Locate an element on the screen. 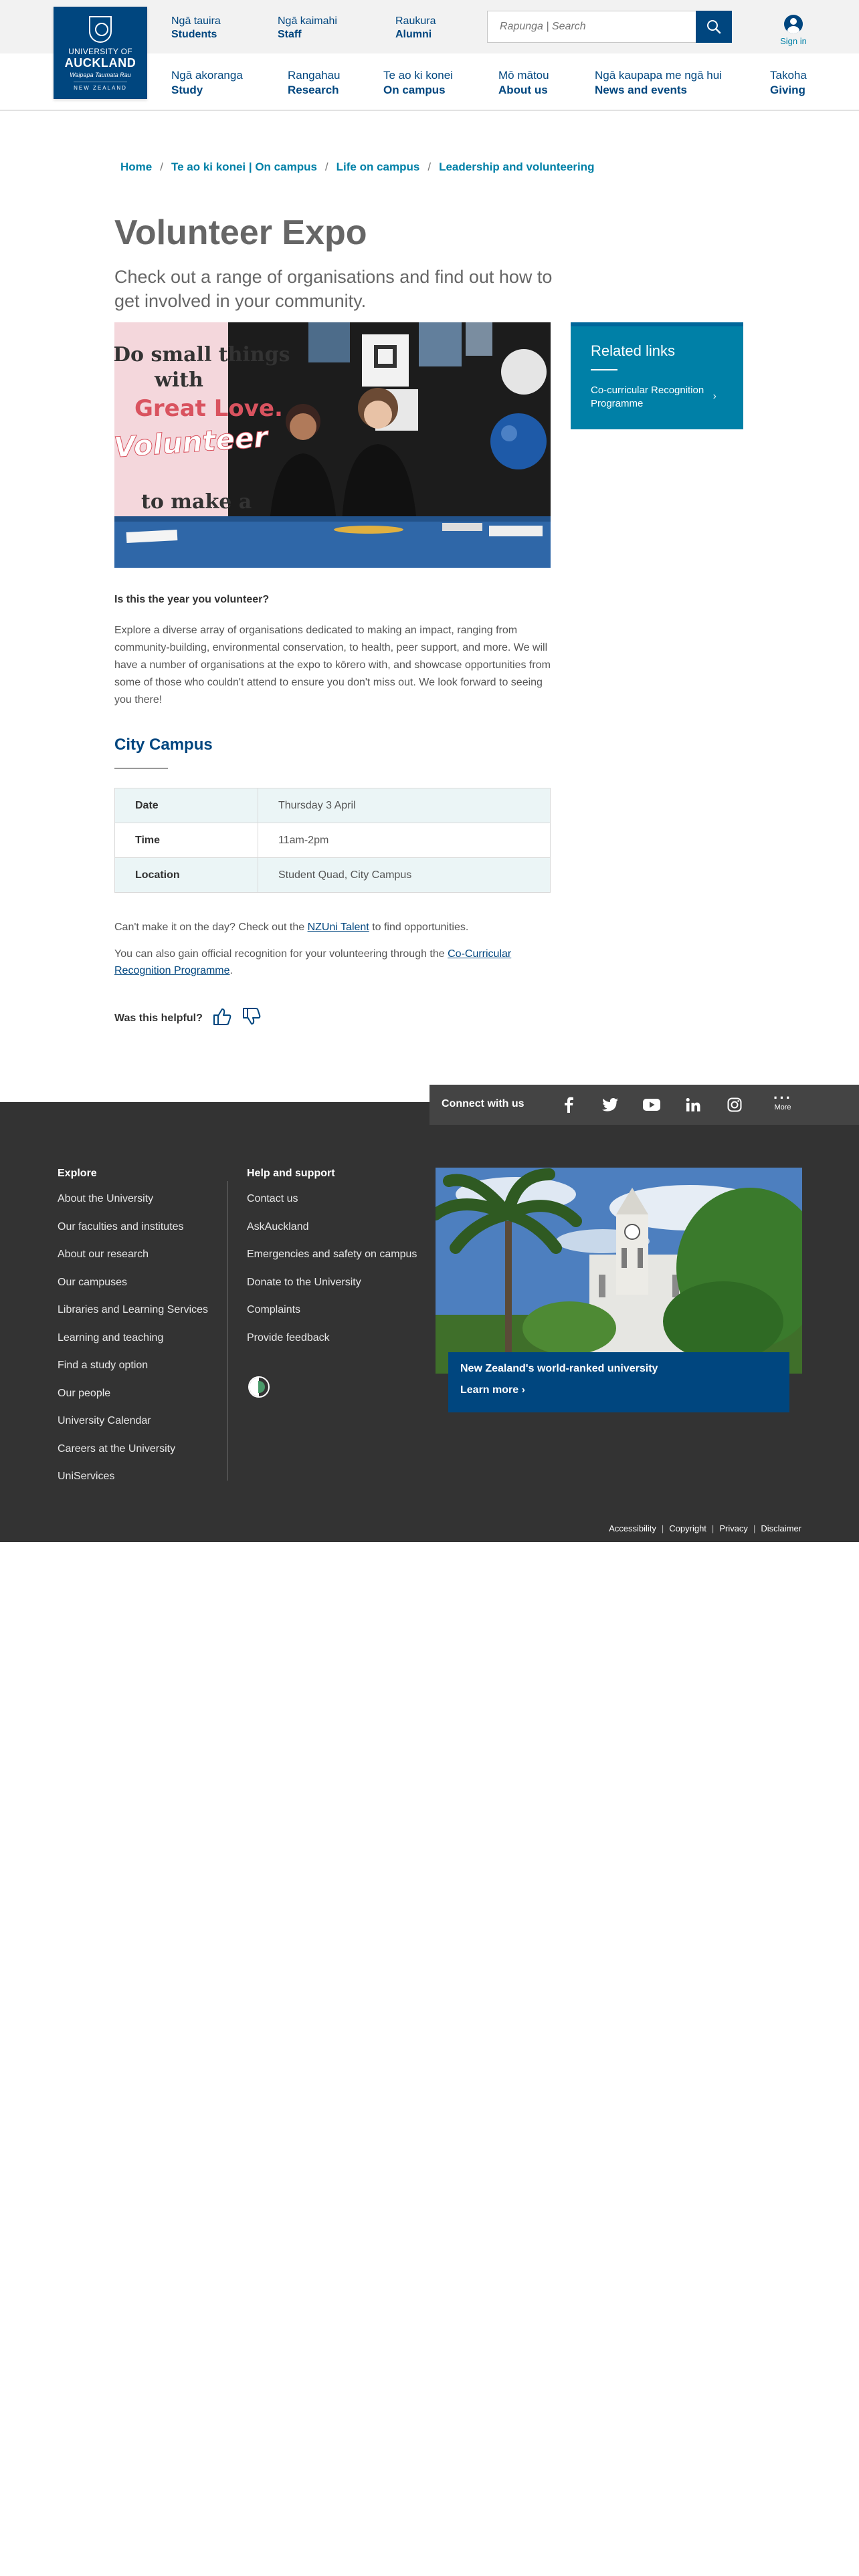 Image resolution: width=859 pixels, height=2576 pixels. note-text: Can't make it on the day? Check out the is located at coordinates (211, 927).